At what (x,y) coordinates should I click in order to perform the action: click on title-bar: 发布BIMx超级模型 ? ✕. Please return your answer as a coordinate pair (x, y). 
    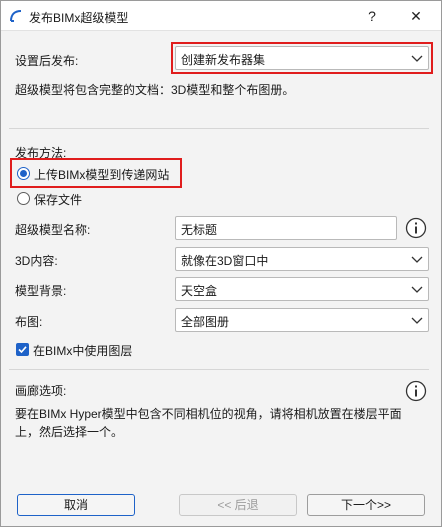
    Looking at the image, I should click on (221, 16).